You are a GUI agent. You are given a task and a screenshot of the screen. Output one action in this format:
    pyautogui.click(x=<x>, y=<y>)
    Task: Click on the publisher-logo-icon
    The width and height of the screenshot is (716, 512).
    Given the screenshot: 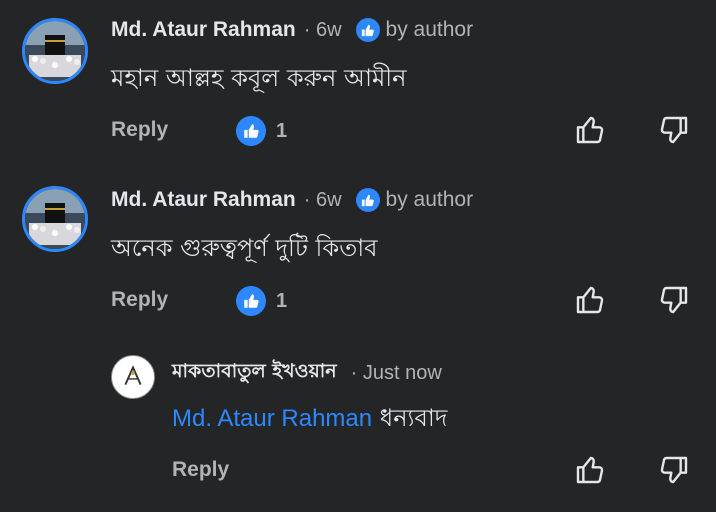 What is the action you would take?
    pyautogui.click(x=133, y=377)
    